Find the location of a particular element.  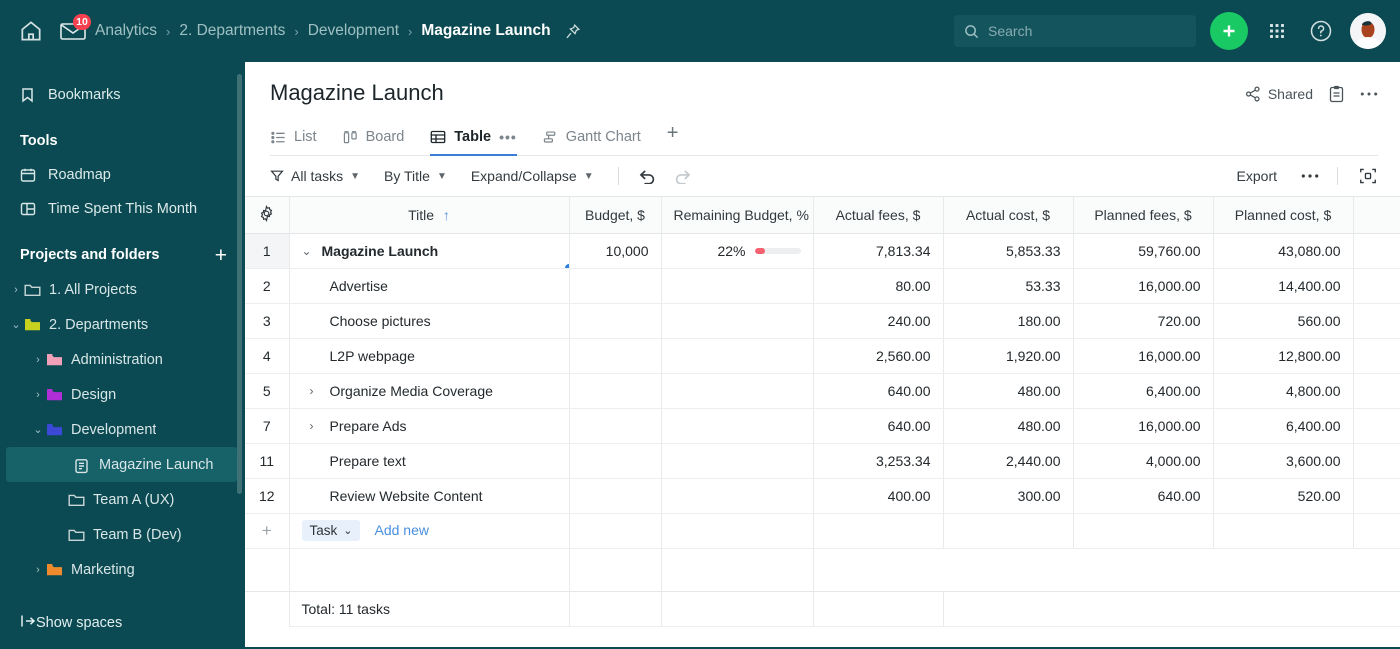

breadcrumb-item-departments: 2. Departments is located at coordinates (232, 31).